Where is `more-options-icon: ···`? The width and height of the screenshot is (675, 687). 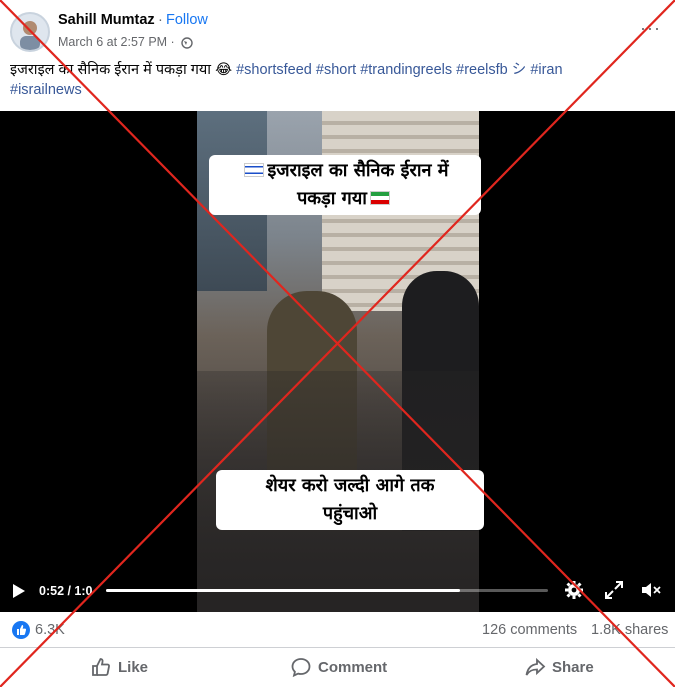
more-options-icon: ··· is located at coordinates (650, 28).